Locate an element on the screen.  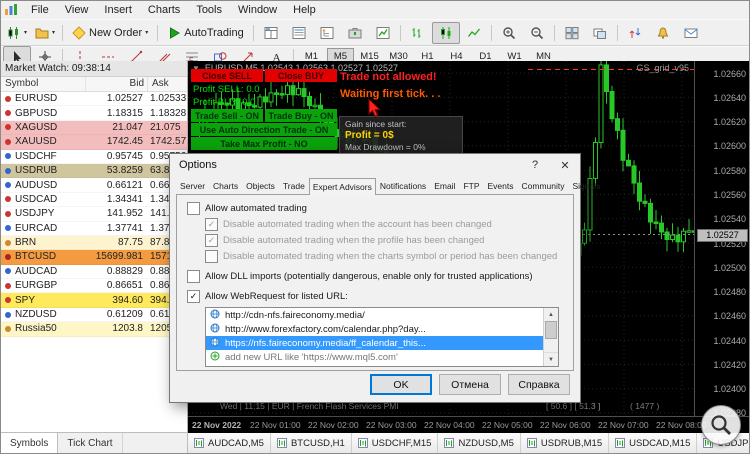
chart-tab-usdrub-m15: USDRUB,M15 is located at coordinates (565, 443).